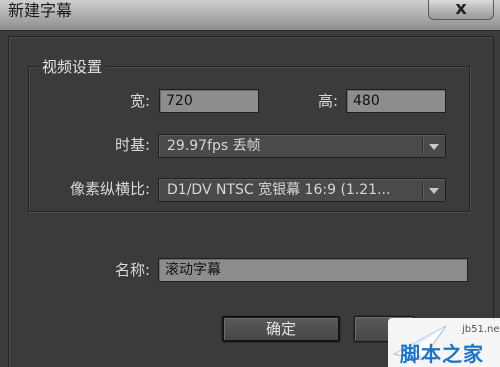  Describe the element at coordinates (327, 101) in the screenshot. I see `height-label: 高:` at that location.